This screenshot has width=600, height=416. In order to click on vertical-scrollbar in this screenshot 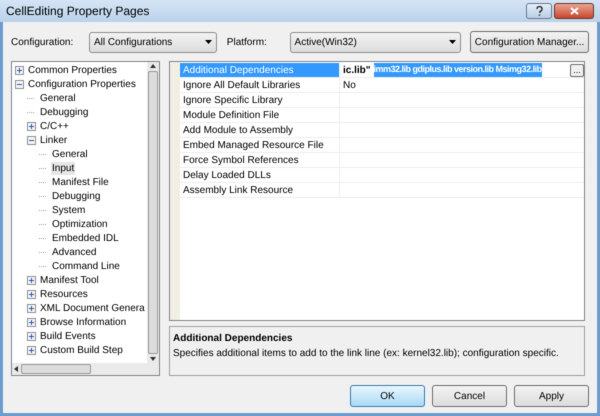, I will do `click(153, 212)`.